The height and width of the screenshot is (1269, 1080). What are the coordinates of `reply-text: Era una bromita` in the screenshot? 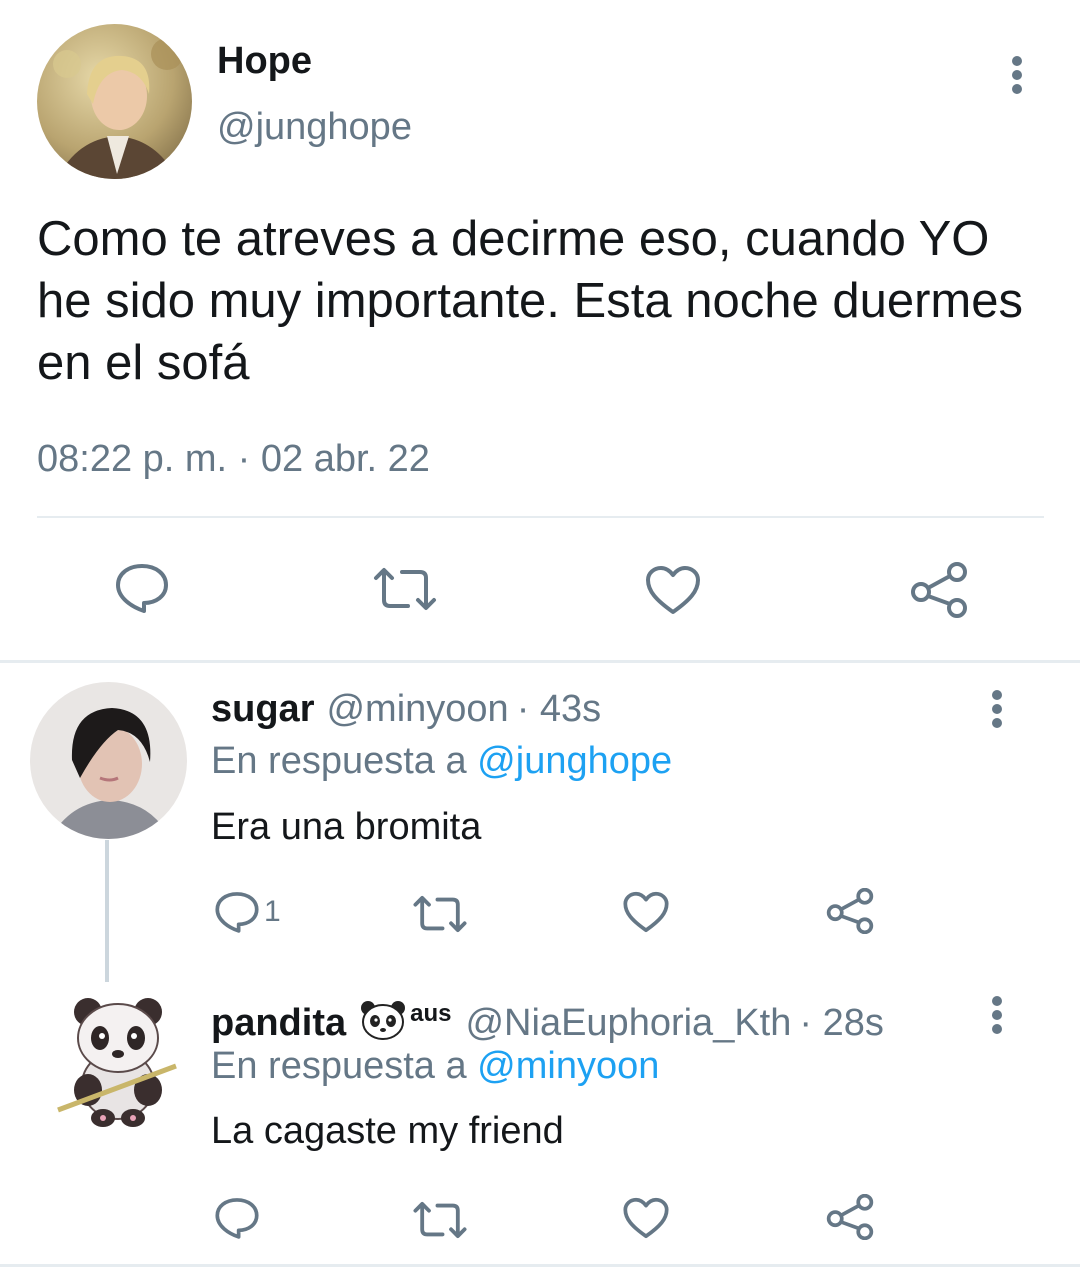 It's located at (346, 827).